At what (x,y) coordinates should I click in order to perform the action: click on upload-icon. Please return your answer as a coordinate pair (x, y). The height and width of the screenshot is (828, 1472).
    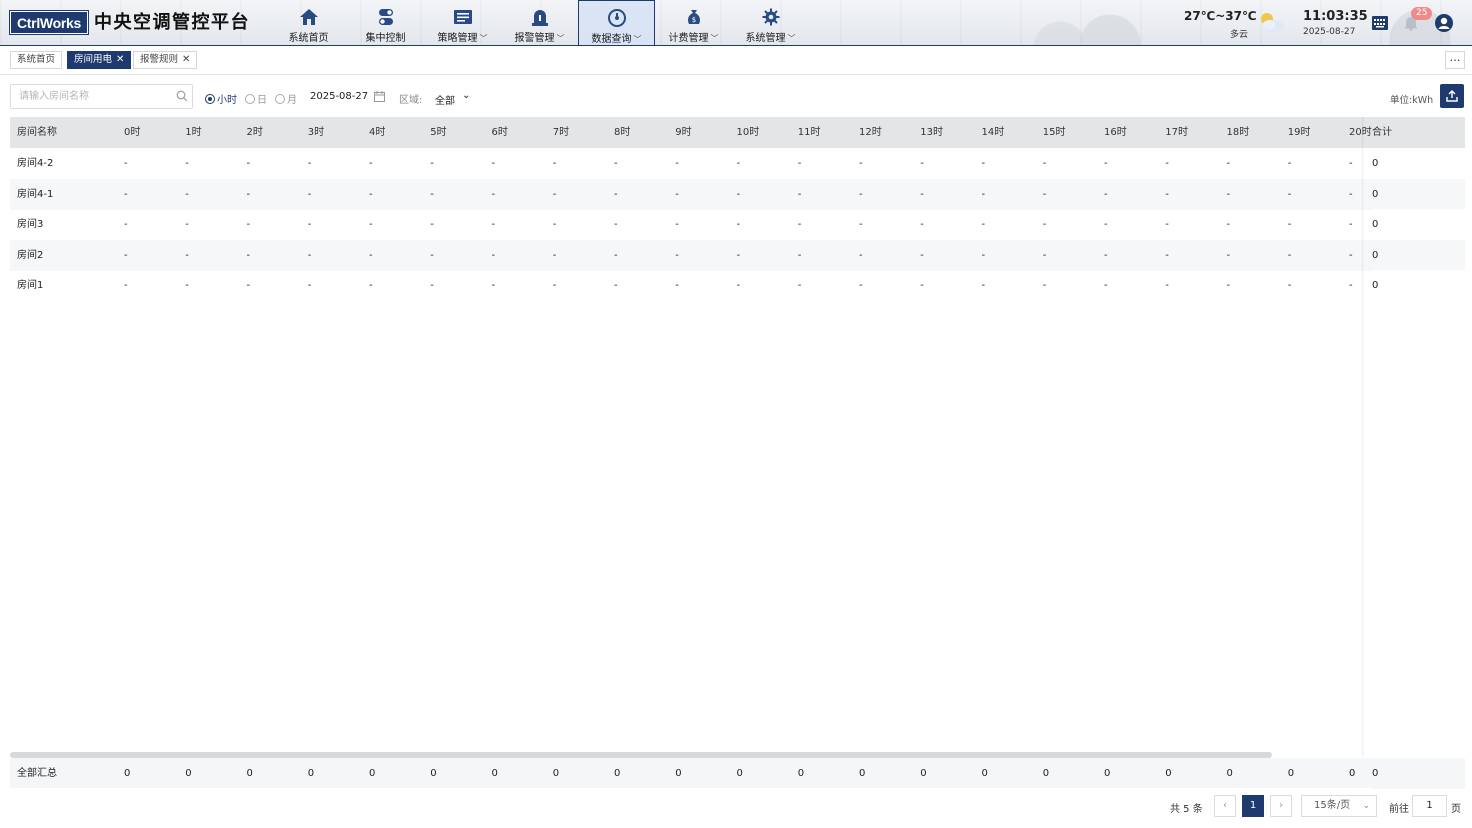
    Looking at the image, I should click on (1452, 96).